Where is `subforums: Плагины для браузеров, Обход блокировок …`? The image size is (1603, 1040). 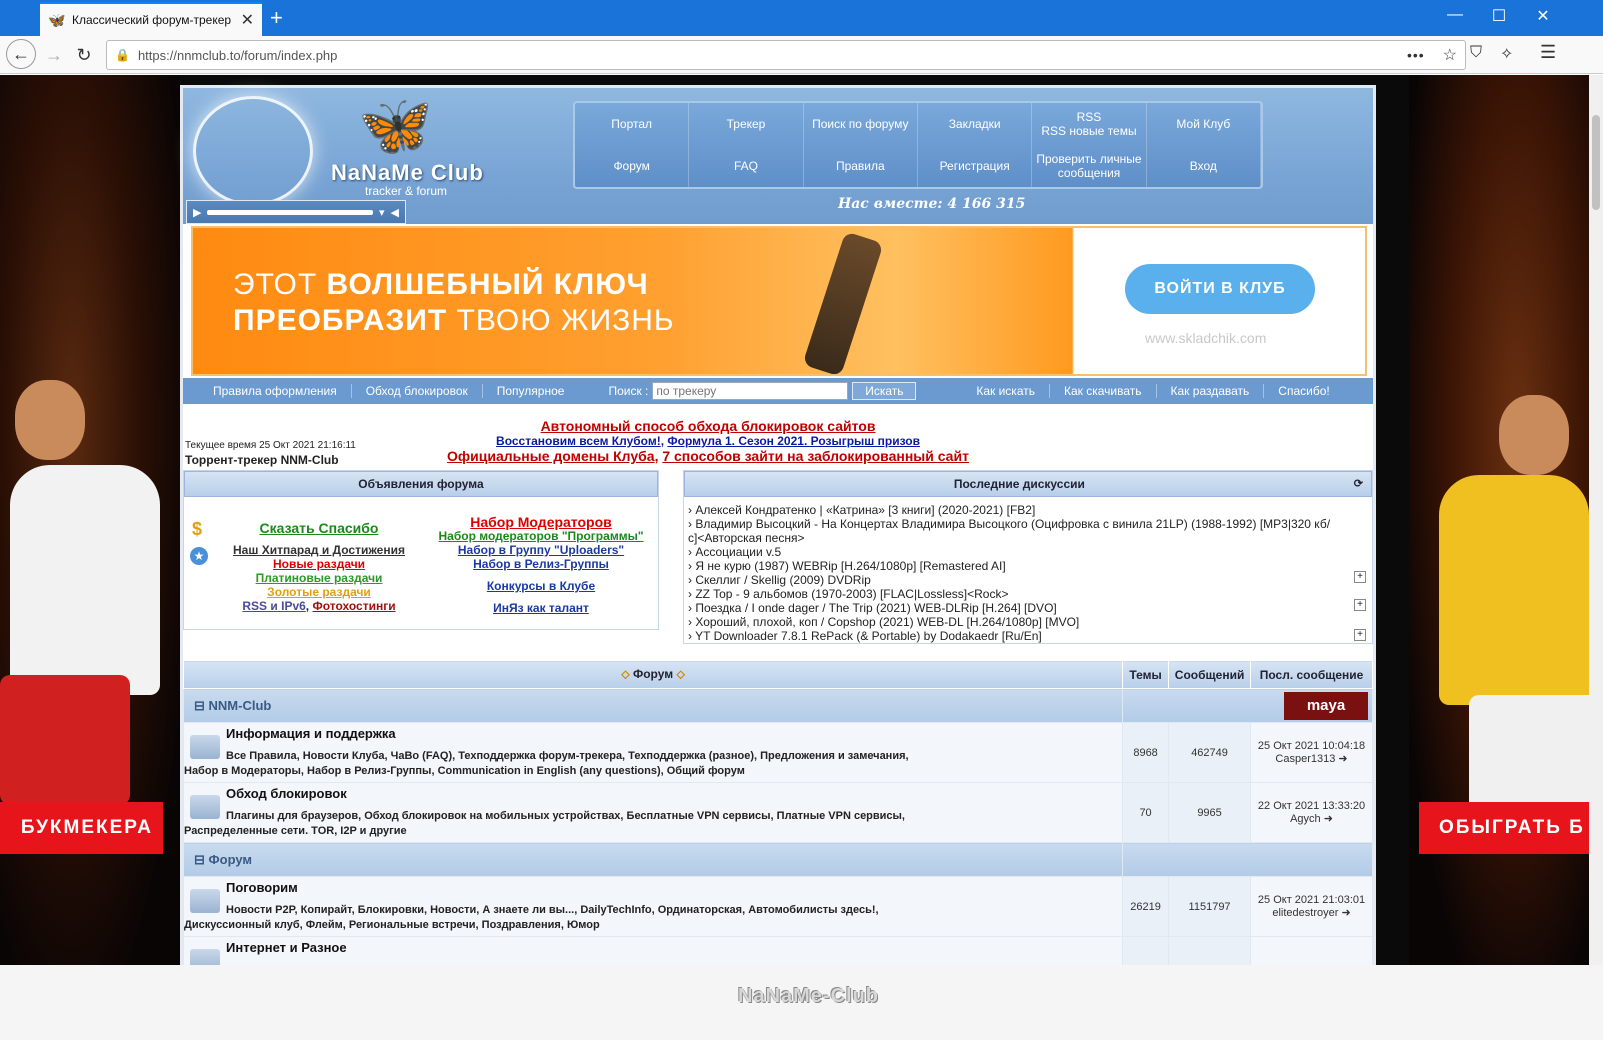 subforums: Плагины для браузеров, Обход блокировок … is located at coordinates (653, 816).